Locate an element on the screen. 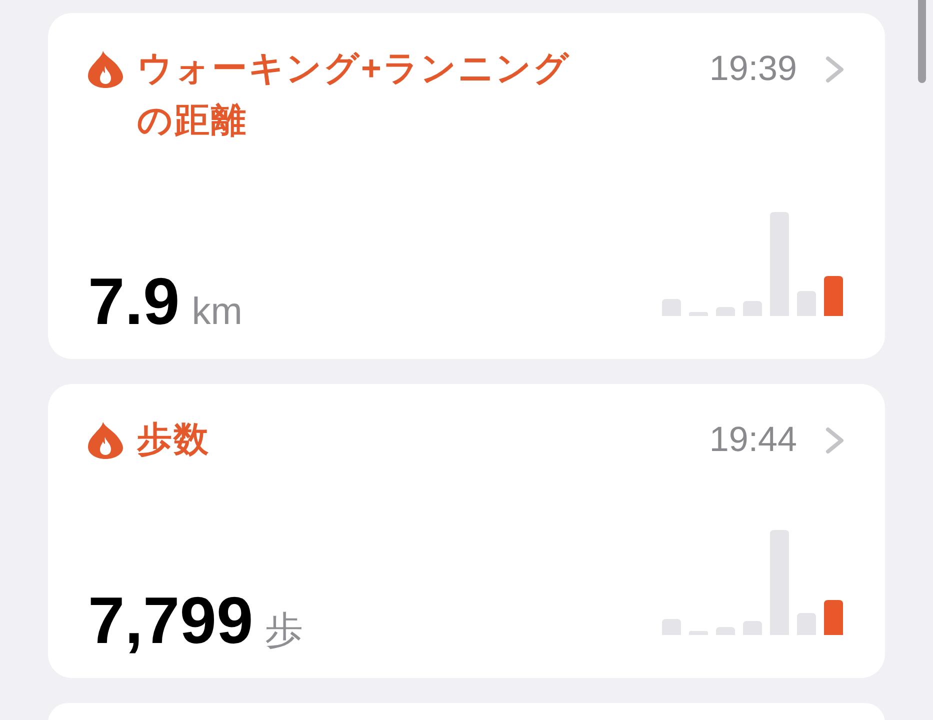 This screenshot has height=720, width=933. card-title: 歩数 is located at coordinates (174, 440).